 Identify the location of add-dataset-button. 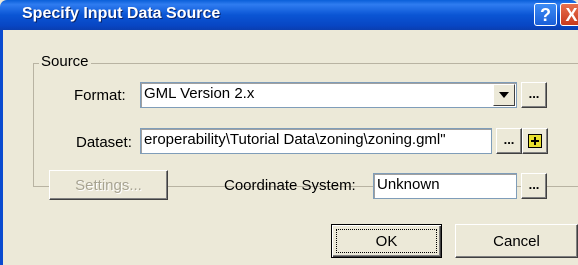
(535, 141).